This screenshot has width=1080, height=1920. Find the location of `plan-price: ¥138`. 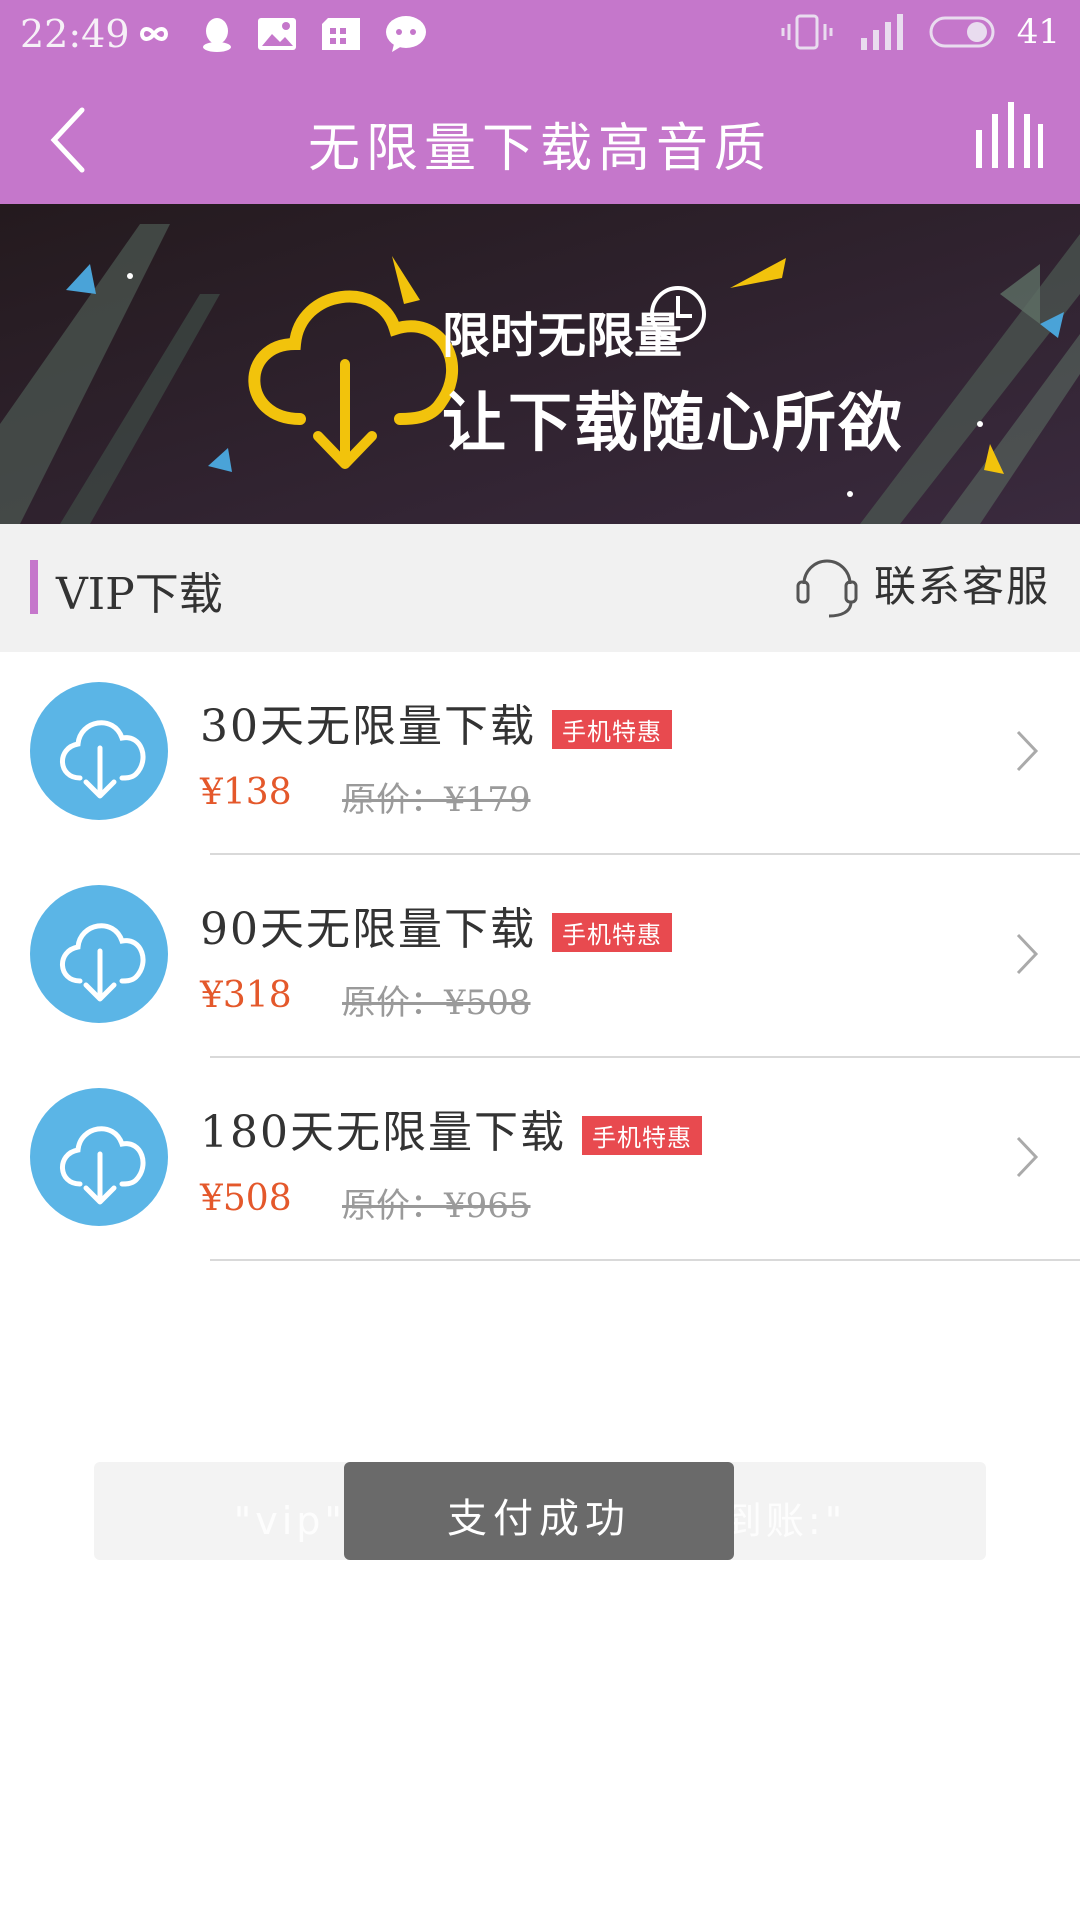

plan-price: ¥138 is located at coordinates (246, 792).